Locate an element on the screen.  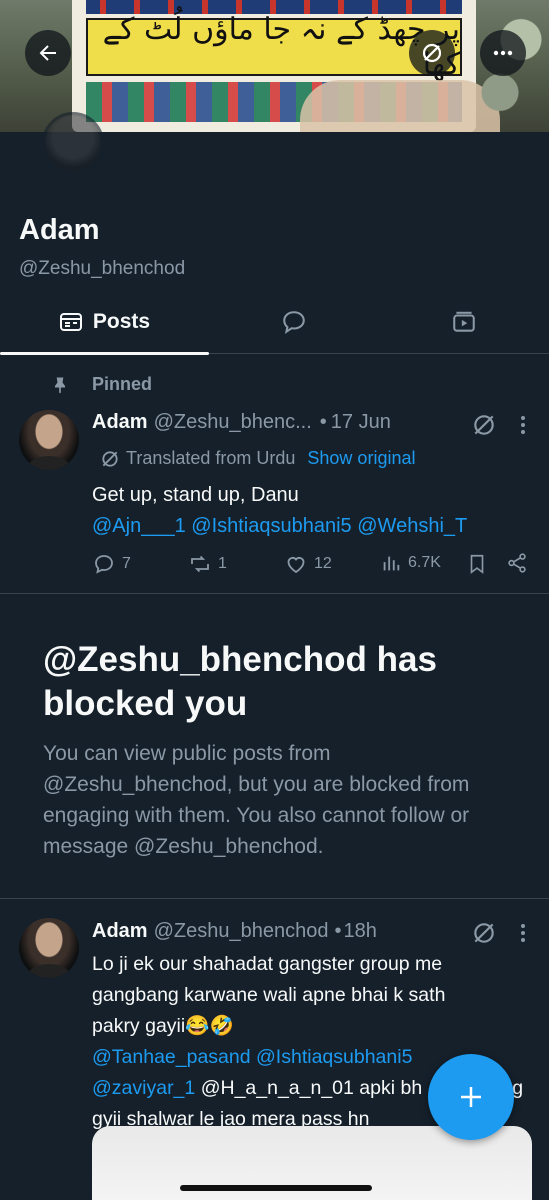
profile-tabs: Posts is located at coordinates (274, 322).